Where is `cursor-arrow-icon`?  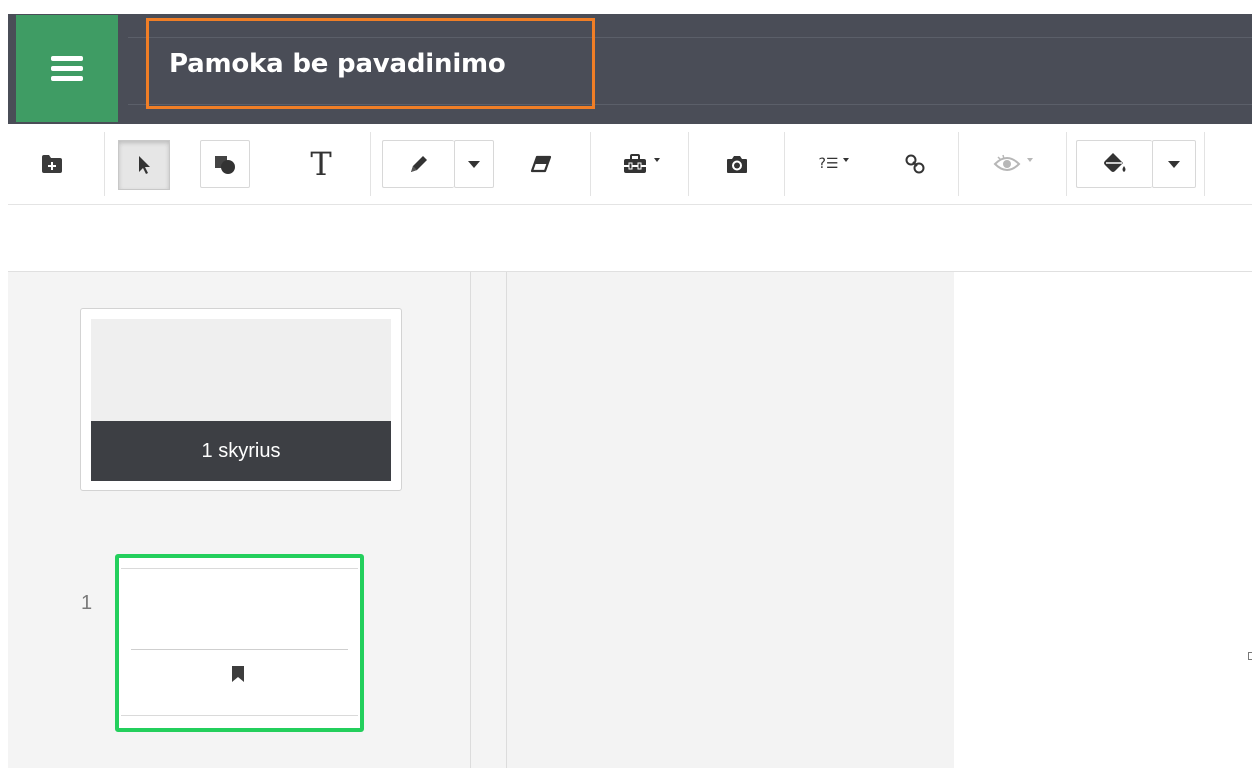 cursor-arrow-icon is located at coordinates (144, 165).